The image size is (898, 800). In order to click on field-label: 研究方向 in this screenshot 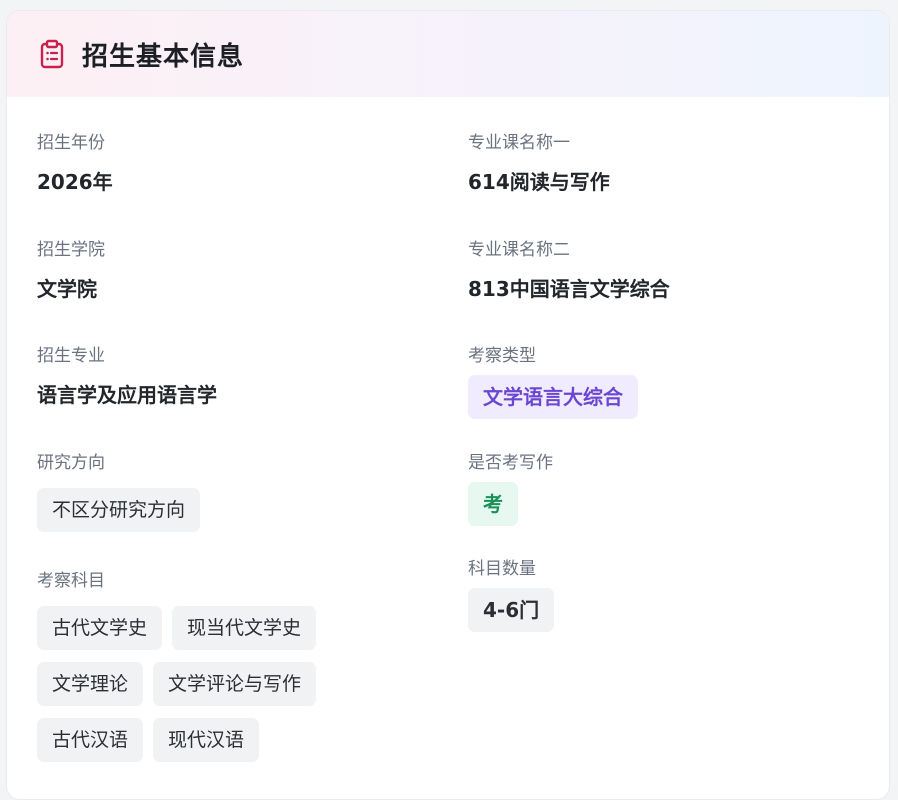, I will do `click(71, 463)`.